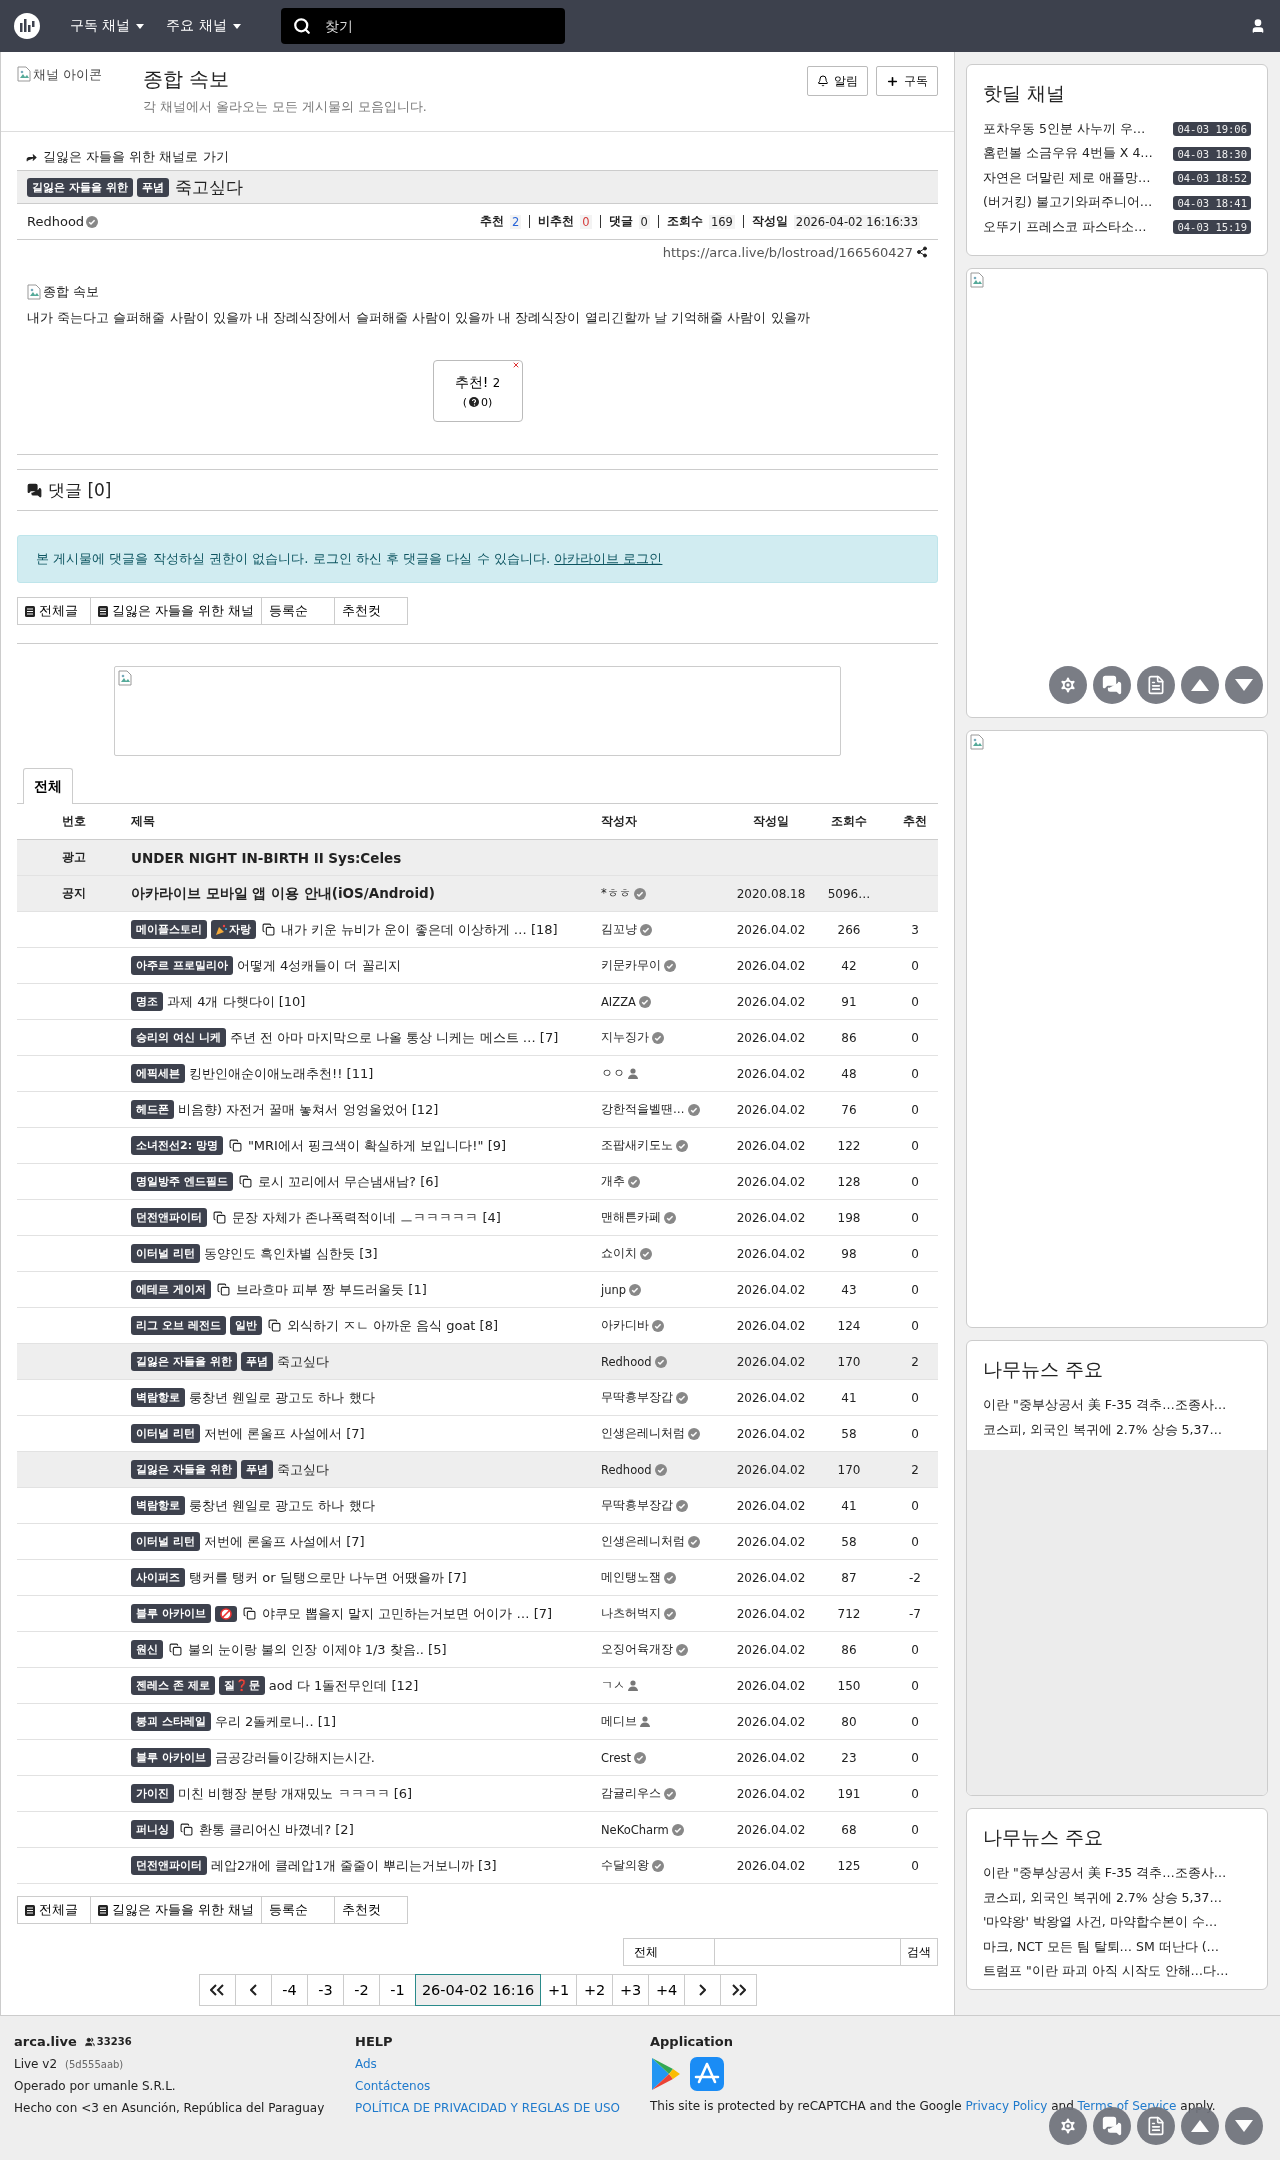  What do you see at coordinates (1258, 26) in the screenshot?
I see `user-icon` at bounding box center [1258, 26].